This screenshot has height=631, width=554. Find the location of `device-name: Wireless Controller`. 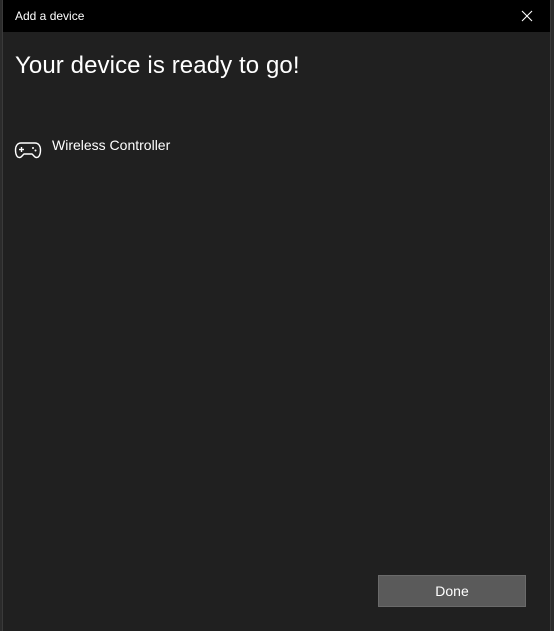

device-name: Wireless Controller is located at coordinates (111, 145).